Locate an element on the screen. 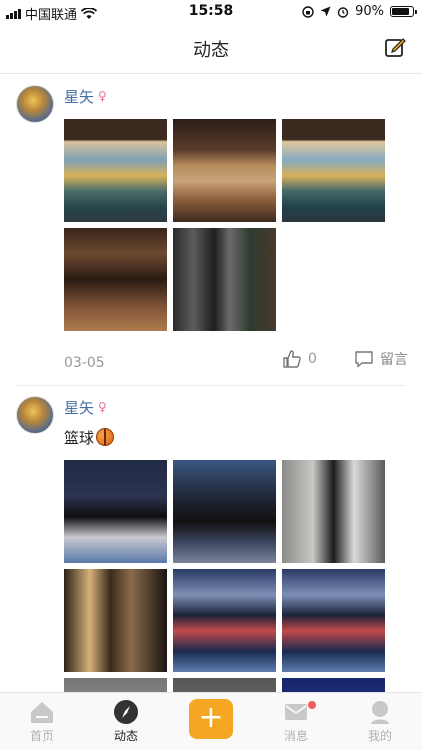  thumbs-up-icon is located at coordinates (292, 359).